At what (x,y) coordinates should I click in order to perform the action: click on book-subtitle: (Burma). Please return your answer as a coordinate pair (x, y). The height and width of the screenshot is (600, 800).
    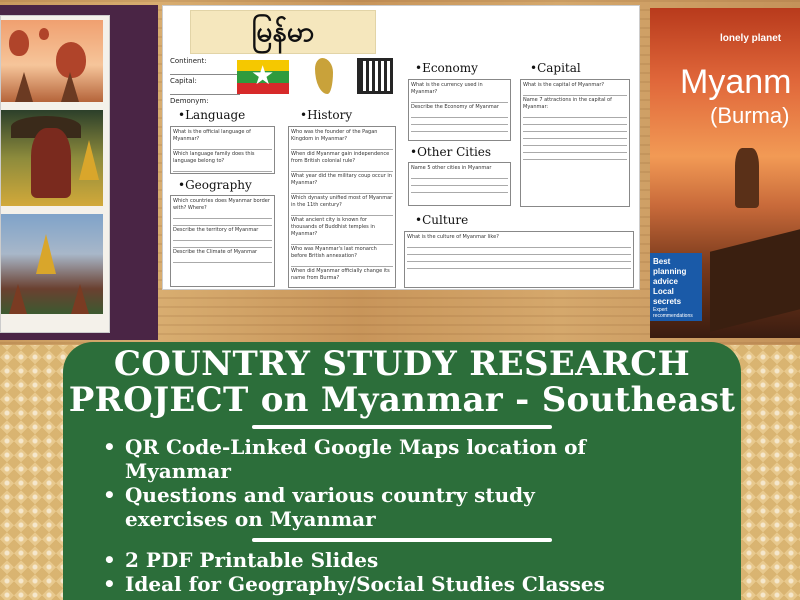
    Looking at the image, I should click on (750, 115).